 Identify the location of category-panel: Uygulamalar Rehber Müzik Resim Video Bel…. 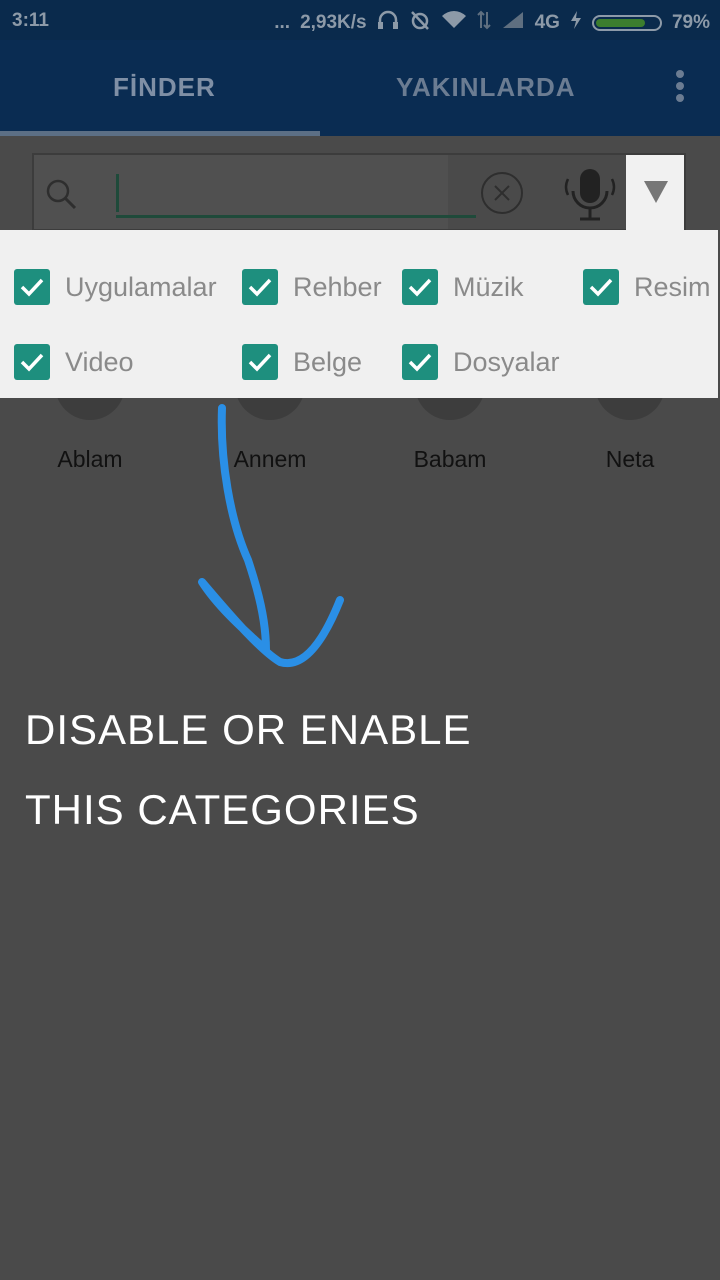
(359, 314).